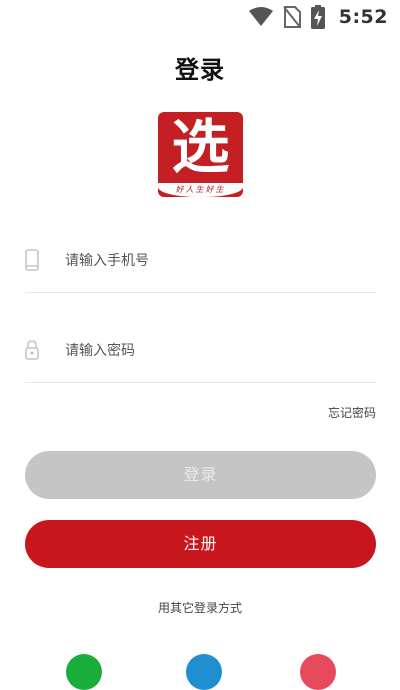 Image resolution: width=400 pixels, height=690 pixels. I want to click on password-input, so click(215, 351).